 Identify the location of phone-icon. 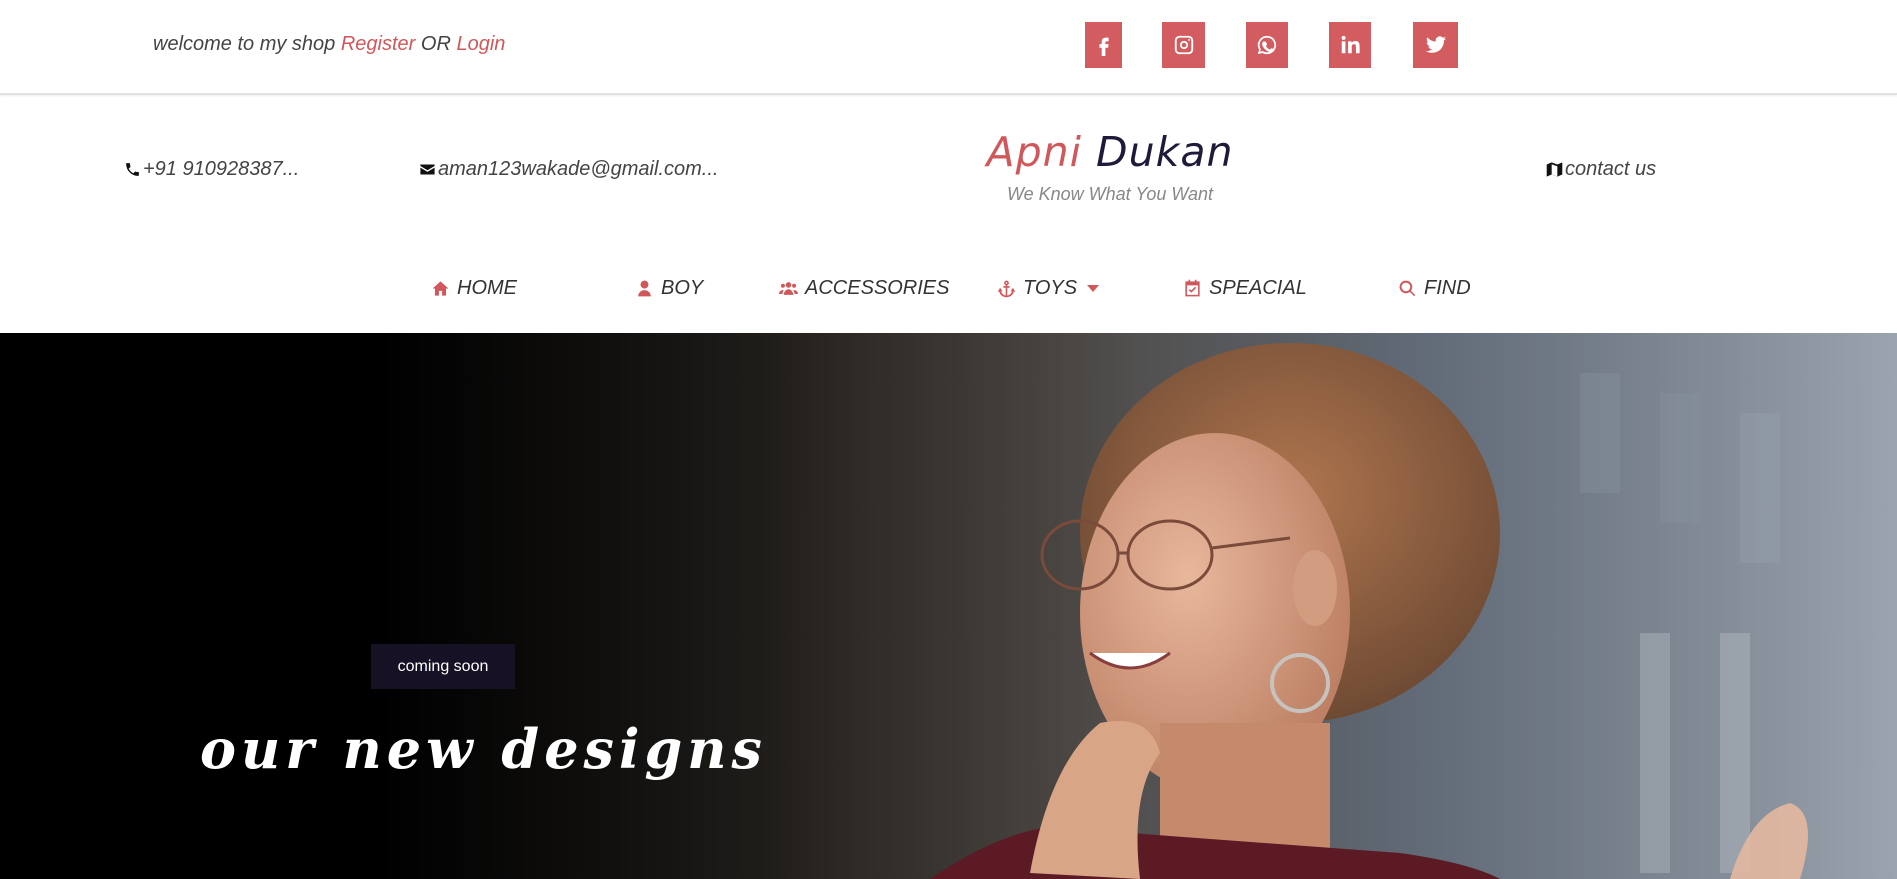
(132, 169).